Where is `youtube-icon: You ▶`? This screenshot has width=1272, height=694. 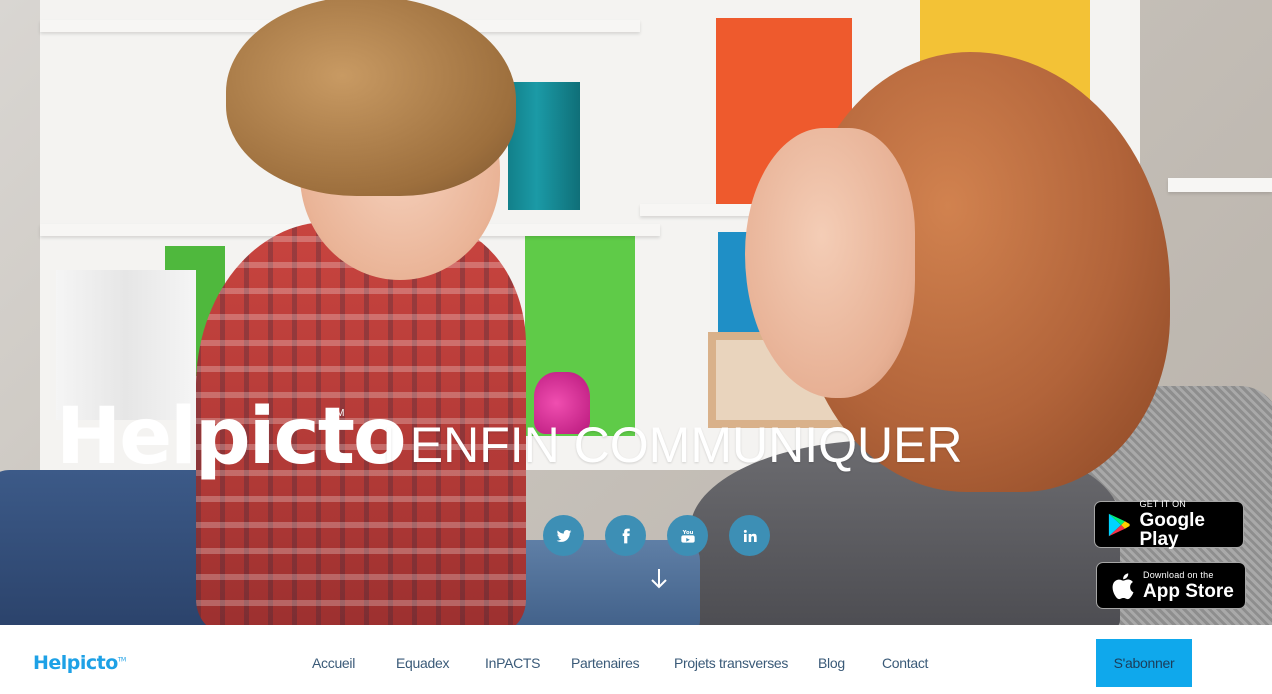
youtube-icon: You ▶ is located at coordinates (687, 536).